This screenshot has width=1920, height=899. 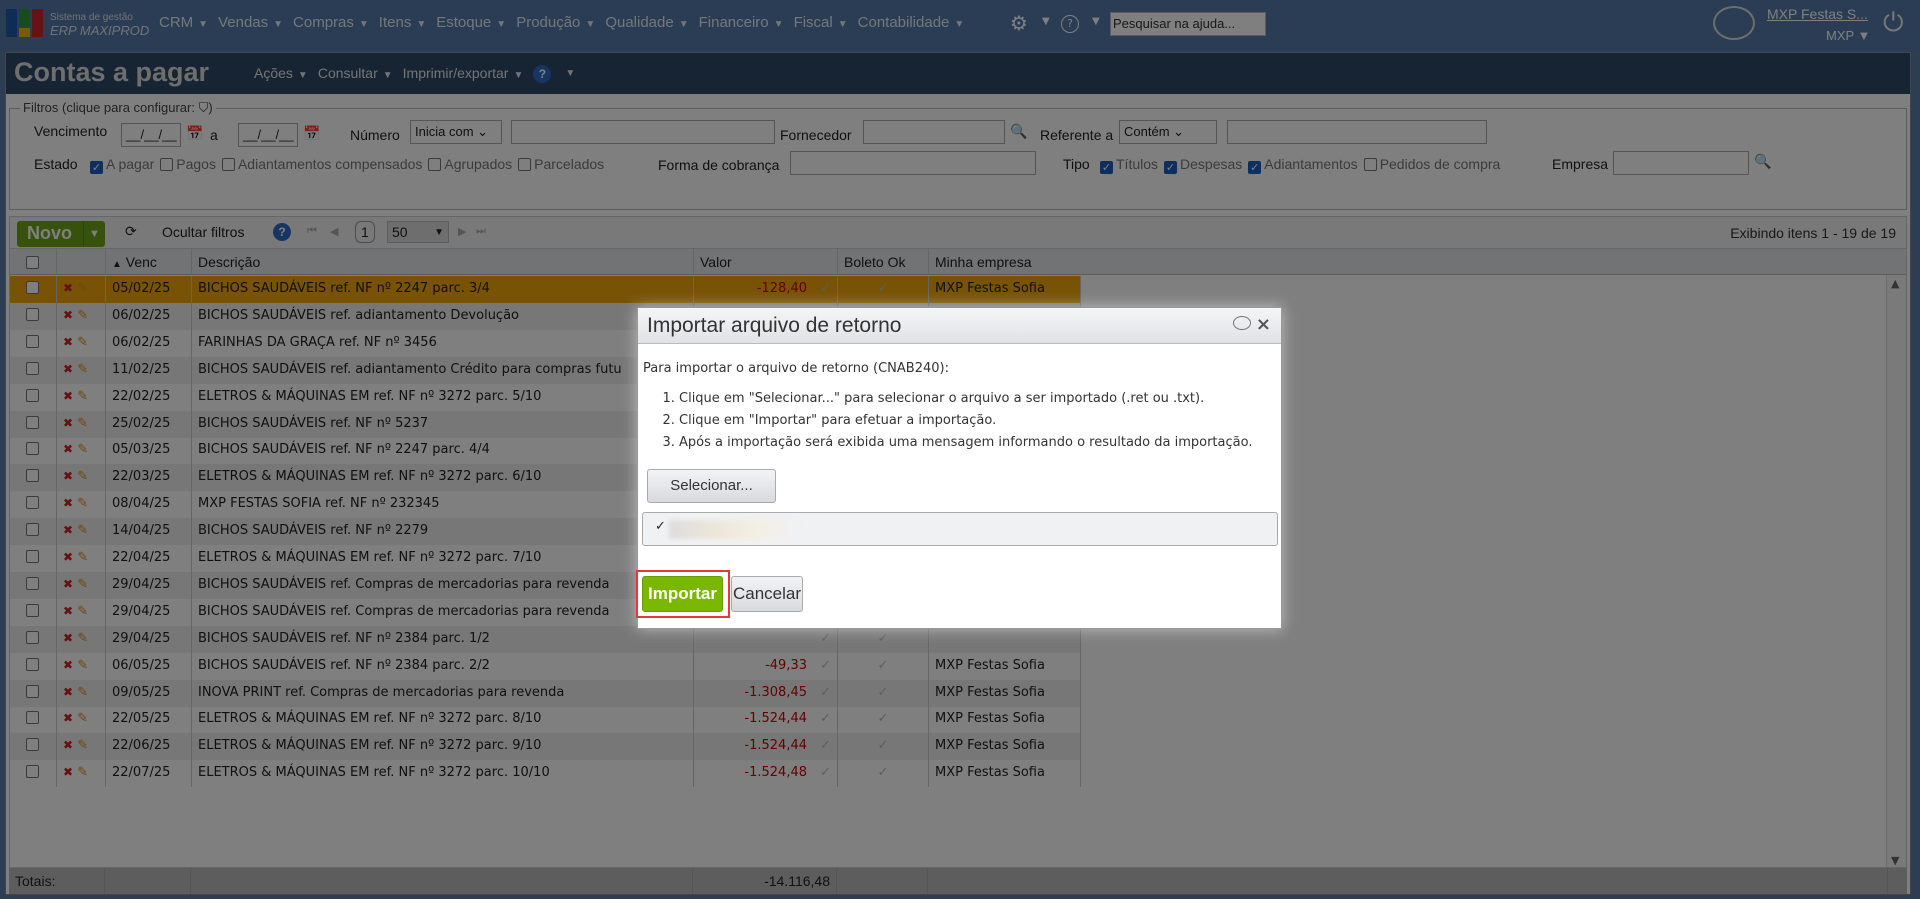 I want to click on close-icon: ×, so click(x=1263, y=324).